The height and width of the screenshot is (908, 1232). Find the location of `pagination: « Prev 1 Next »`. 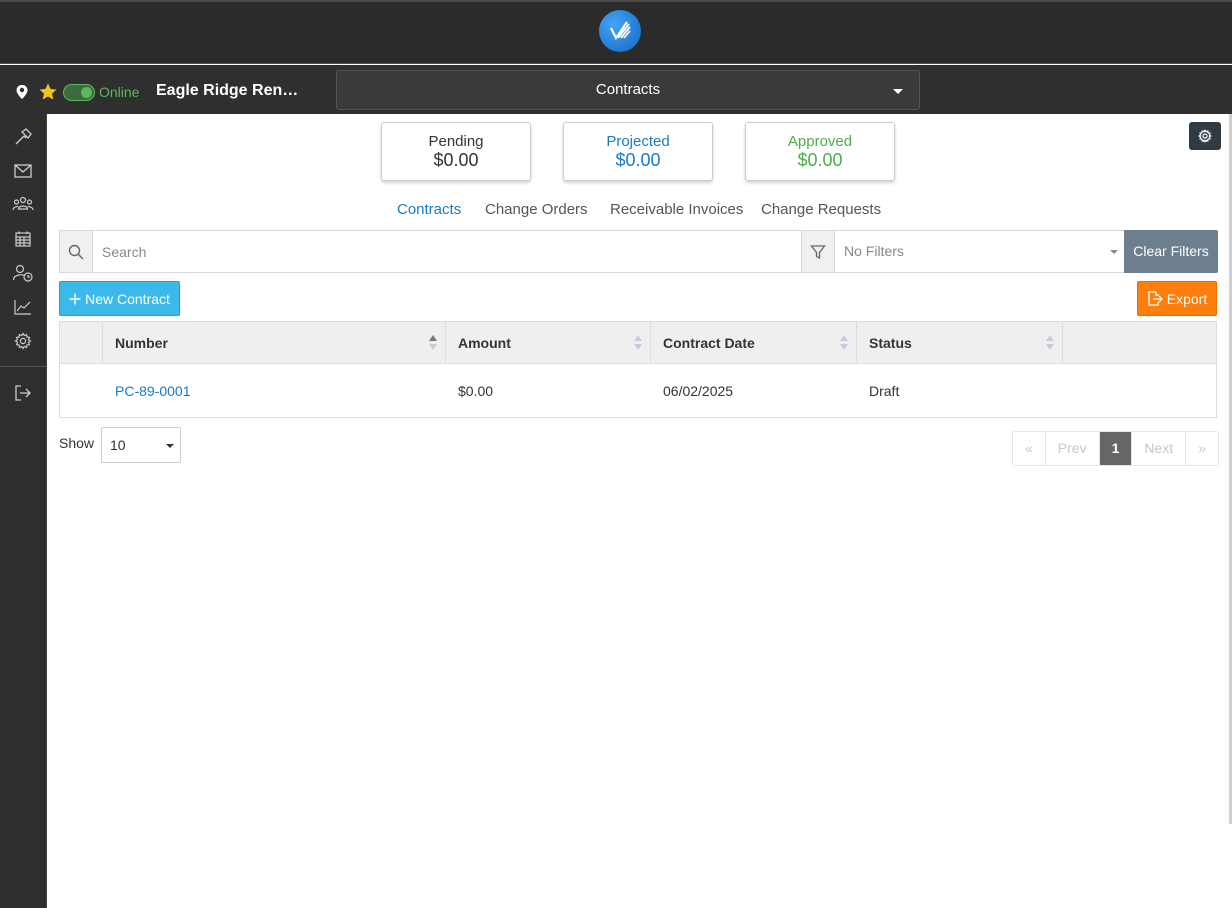

pagination: « Prev 1 Next » is located at coordinates (1115, 448).